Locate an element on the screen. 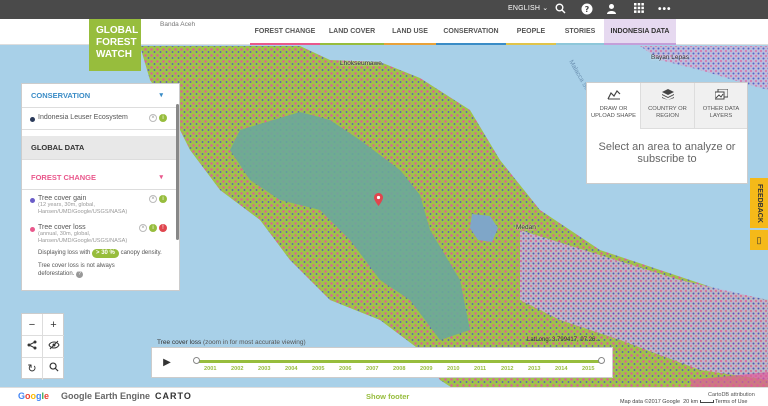  logo-line: FOREST is located at coordinates (116, 42).